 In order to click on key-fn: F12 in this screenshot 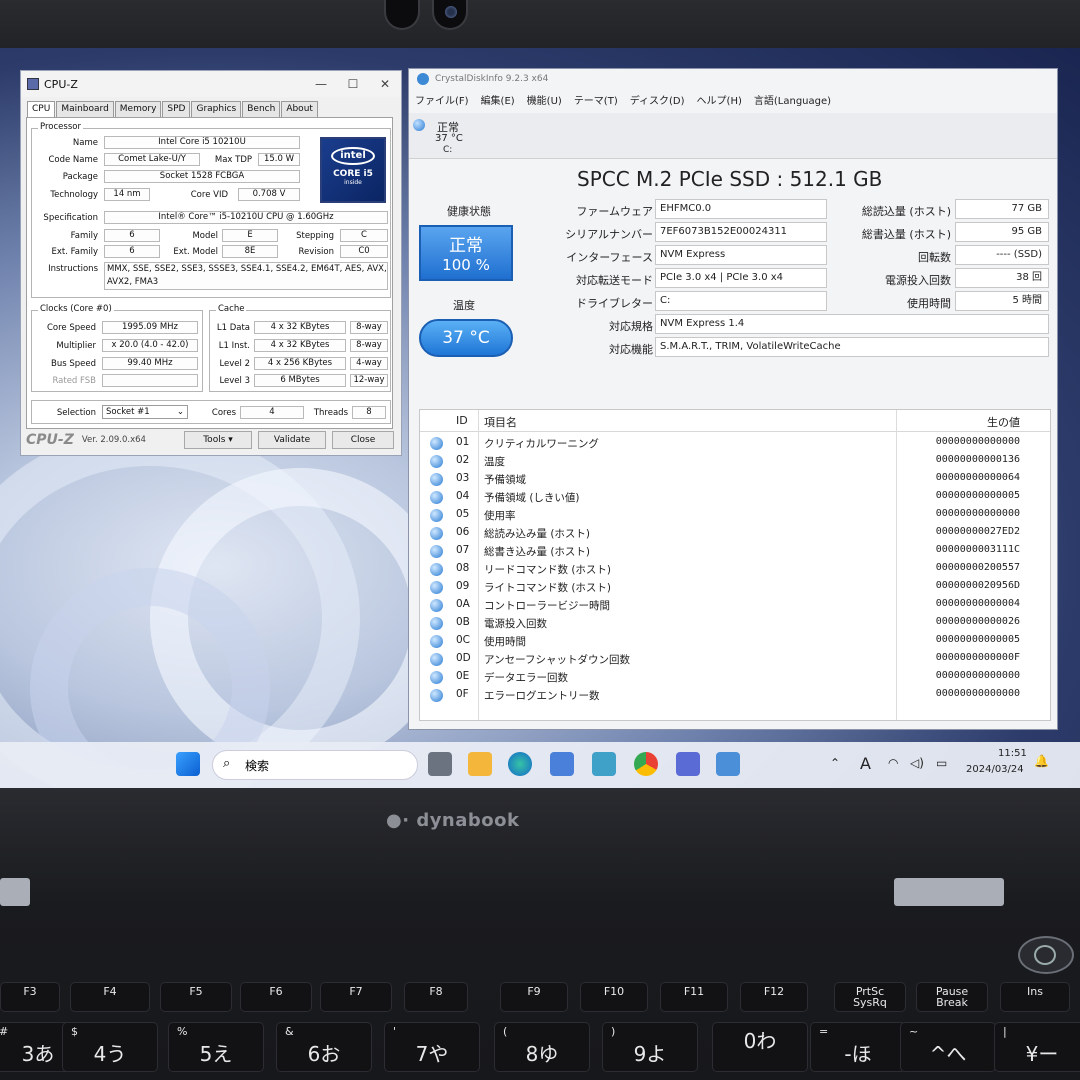, I will do `click(774, 997)`.